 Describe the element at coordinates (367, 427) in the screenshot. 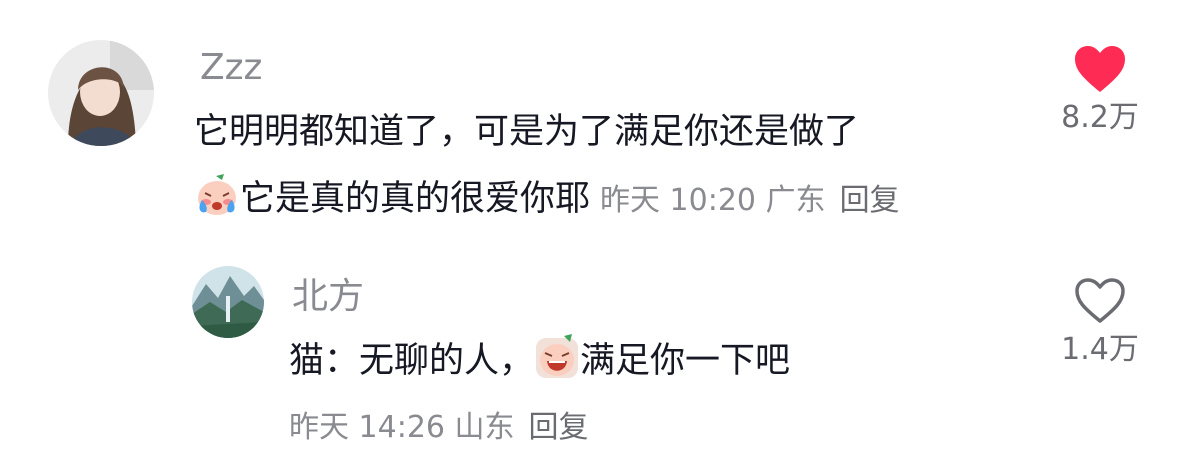

I see `comment-time: 昨天 14:26` at that location.